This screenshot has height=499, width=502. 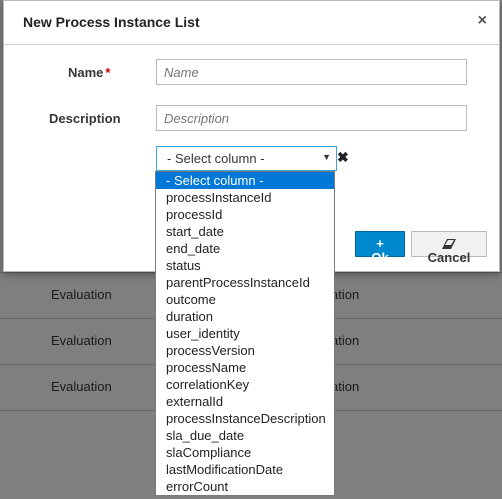 I want to click on dropdown-option: - Select column -, so click(x=245, y=180).